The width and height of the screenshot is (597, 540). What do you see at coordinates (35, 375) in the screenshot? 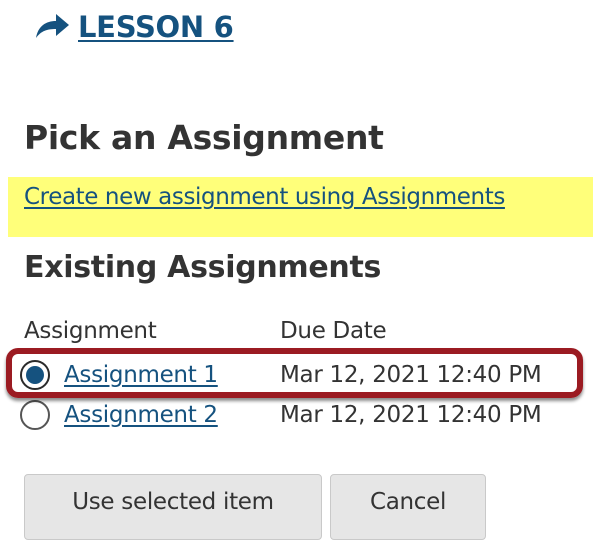
I see `assignment-1-radio` at bounding box center [35, 375].